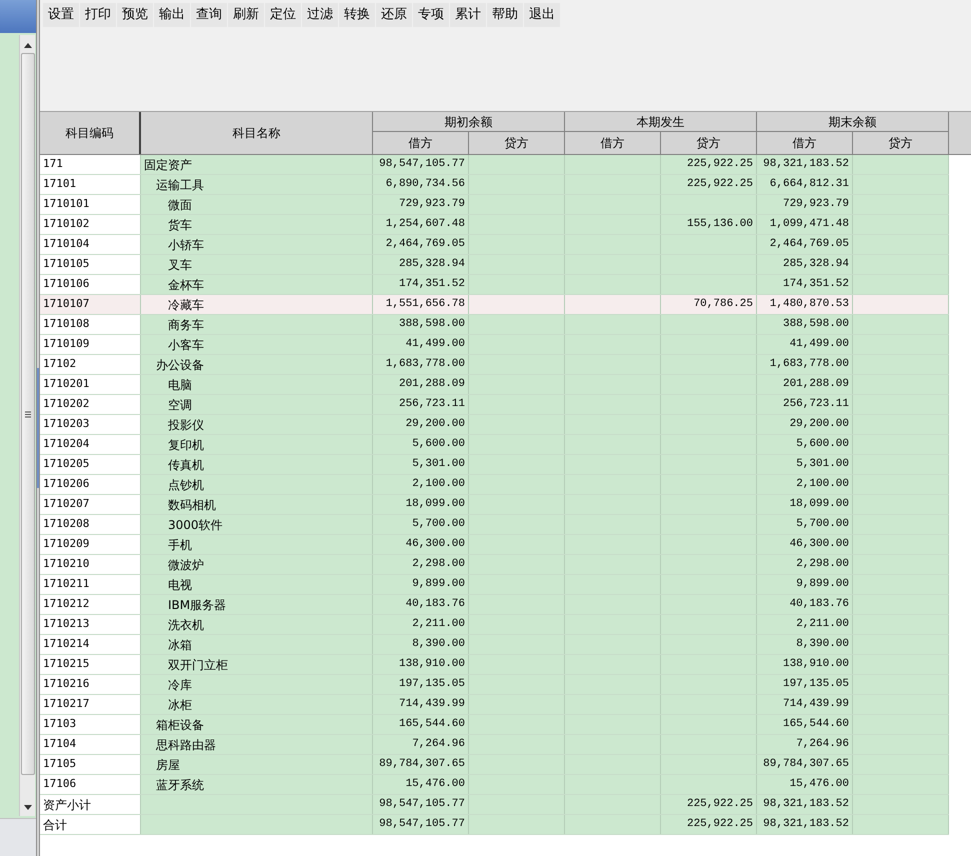  What do you see at coordinates (494, 305) in the screenshot?
I see `table-row: 1710107 冷藏车 1,551,656.78 70,786.25 1,480,870.53` at bounding box center [494, 305].